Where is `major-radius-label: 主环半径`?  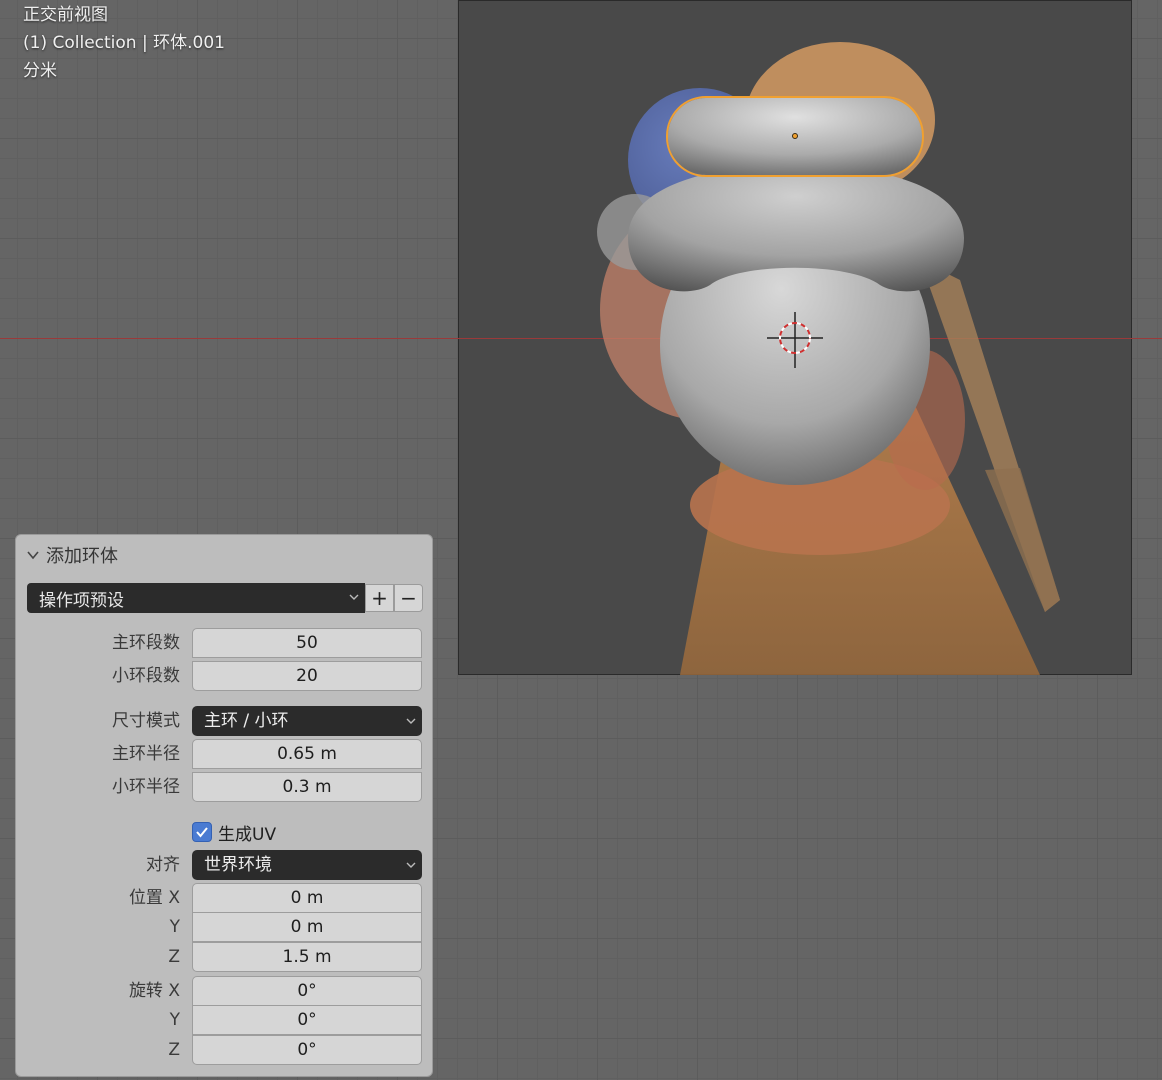
major-radius-label: 主环半径 is located at coordinates (146, 754).